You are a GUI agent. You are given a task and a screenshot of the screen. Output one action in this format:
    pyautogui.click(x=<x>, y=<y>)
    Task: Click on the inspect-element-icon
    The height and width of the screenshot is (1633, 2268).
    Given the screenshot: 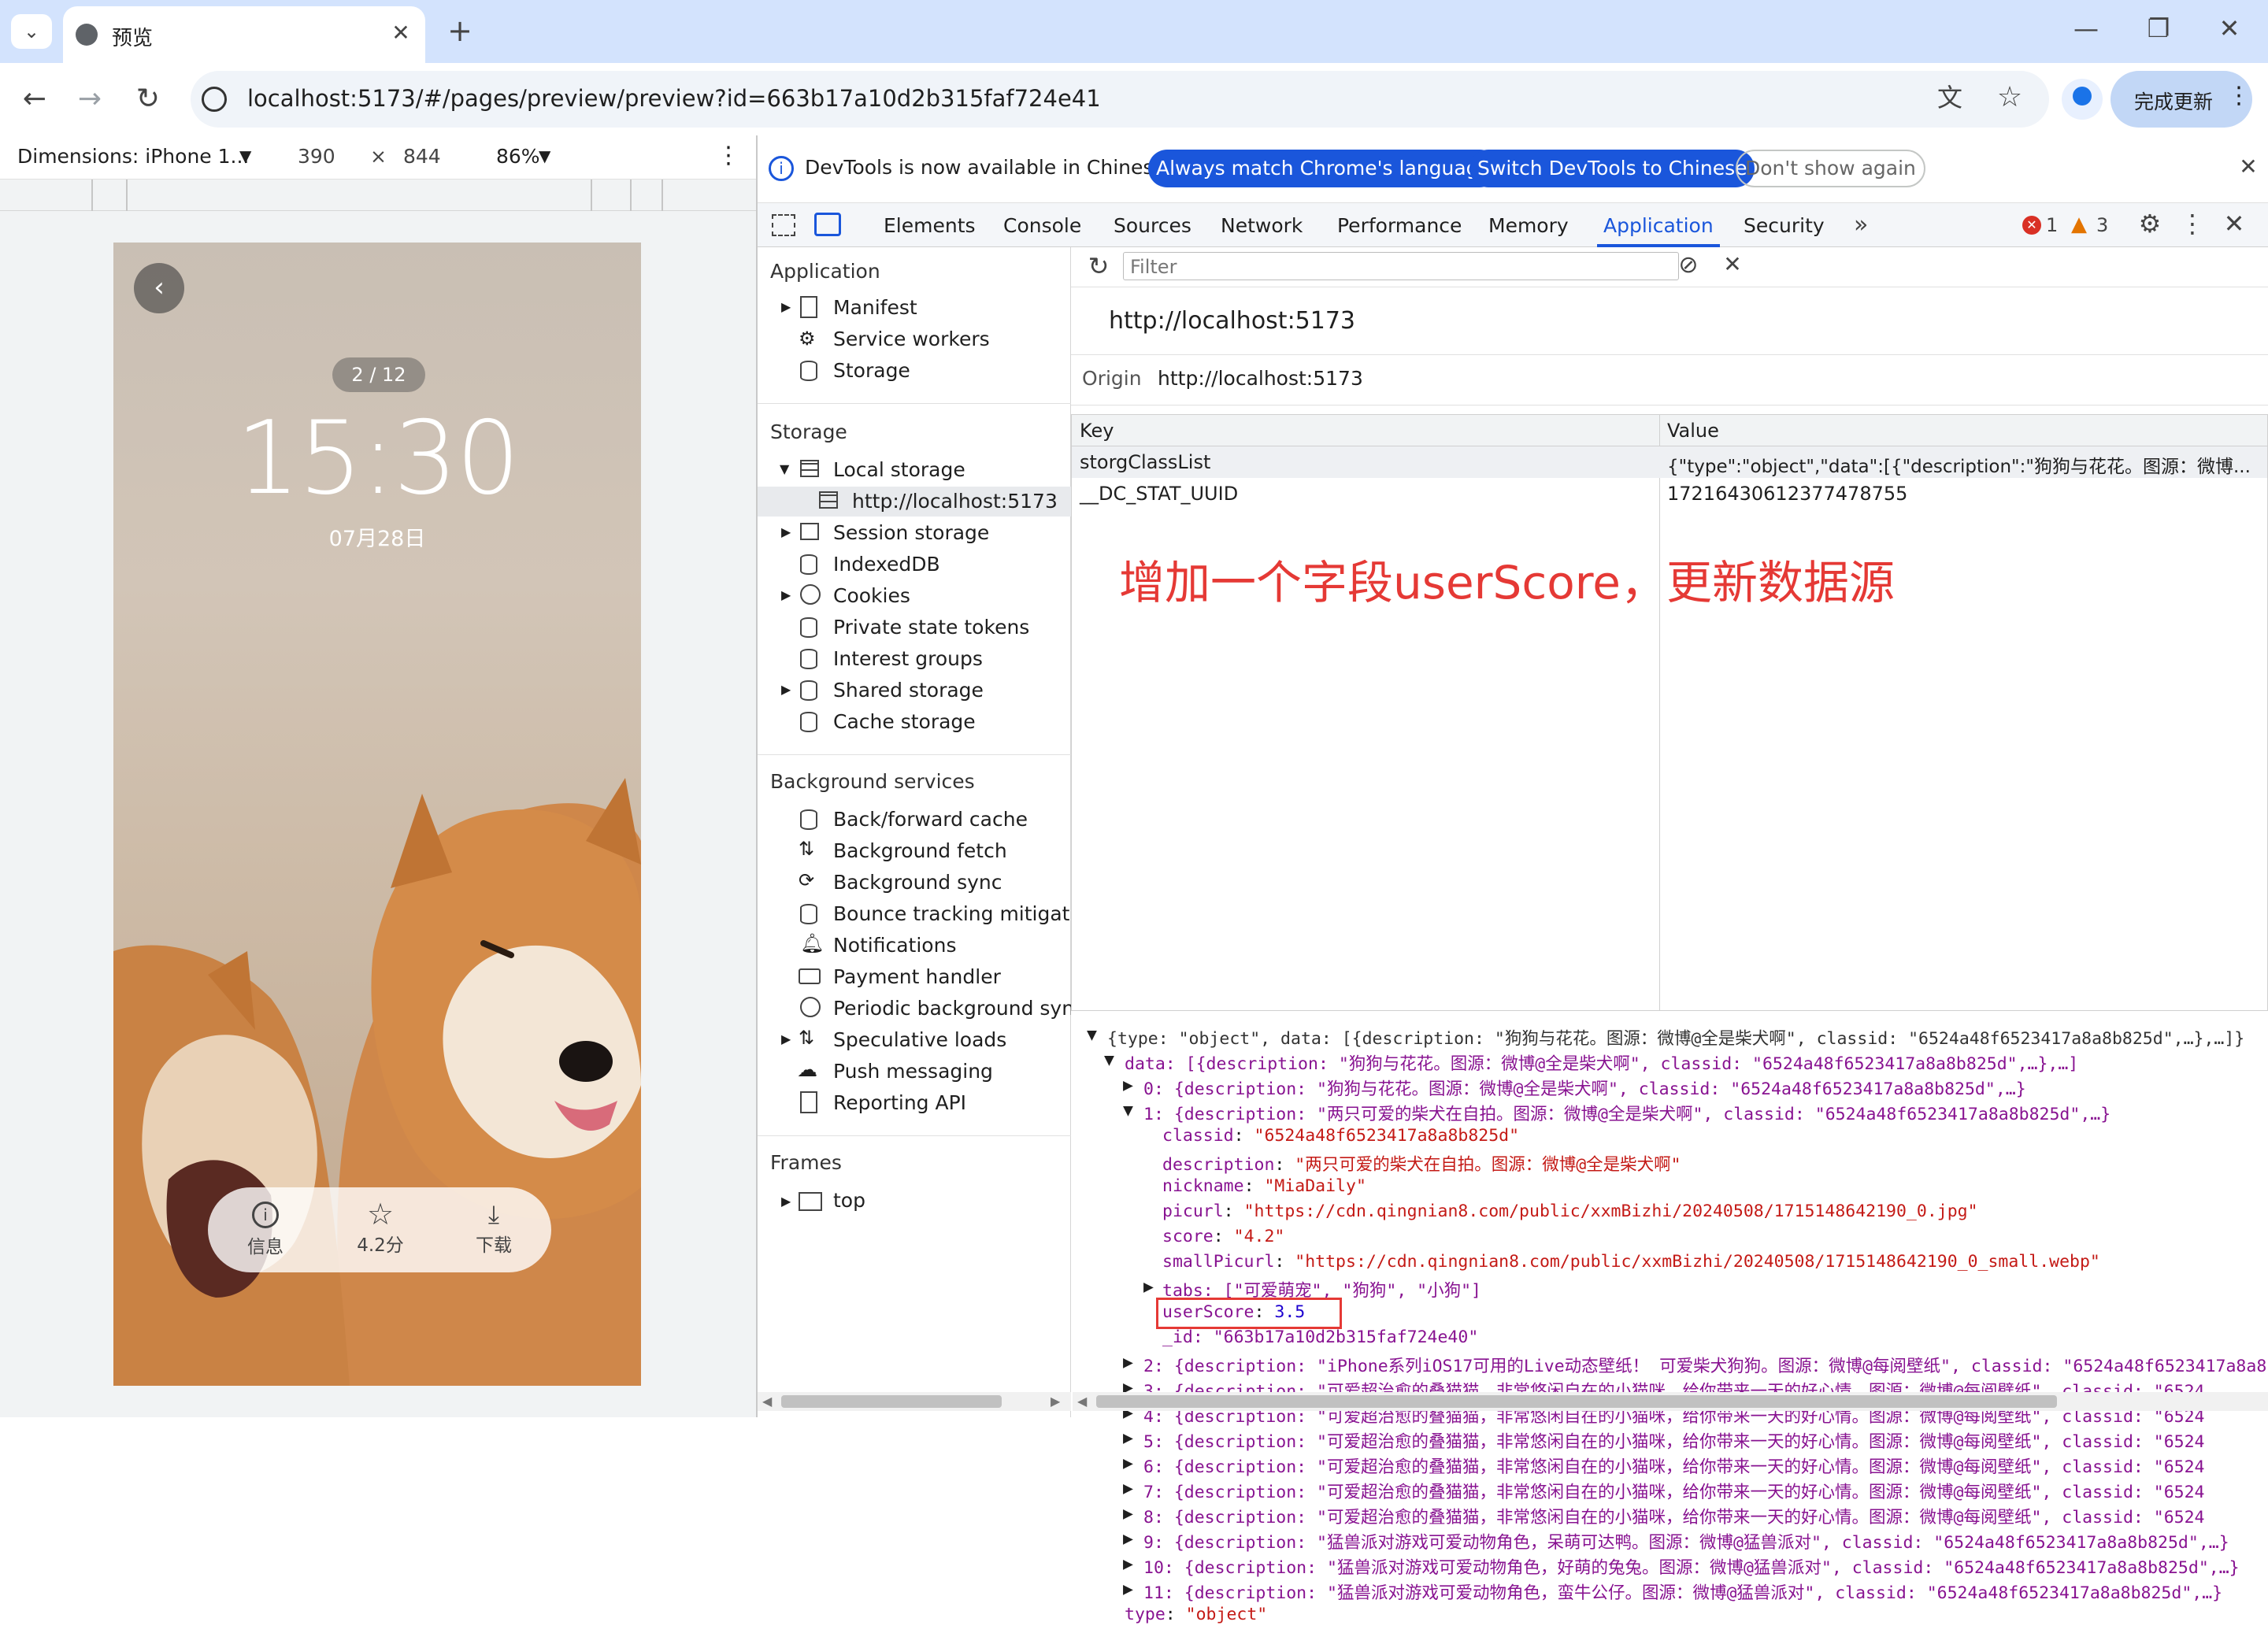 What is the action you would take?
    pyautogui.click(x=783, y=225)
    